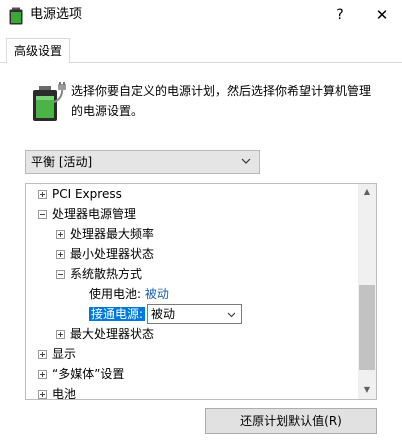  I want to click on setting-plugged-in: 接通电源: 被动, so click(189, 314).